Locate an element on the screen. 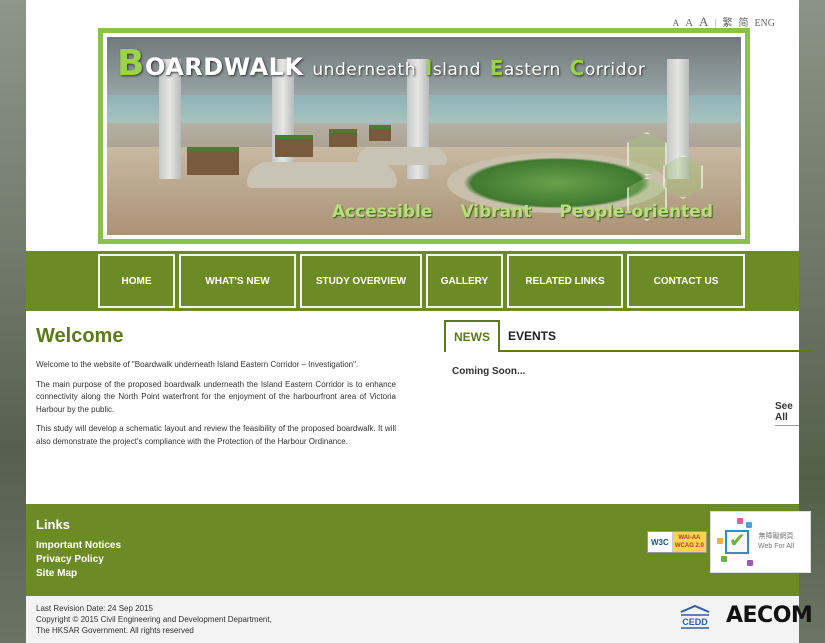 The image size is (825, 643). link-privacy-policy: Privacy Policy is located at coordinates (78, 560).